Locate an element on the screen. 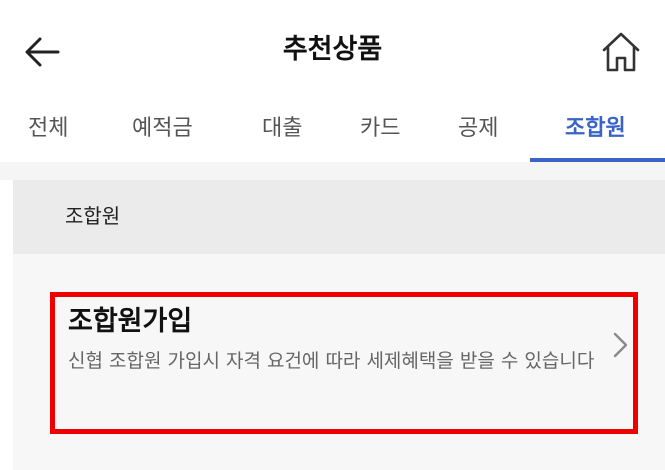  tab-loan: 대출 is located at coordinates (282, 129).